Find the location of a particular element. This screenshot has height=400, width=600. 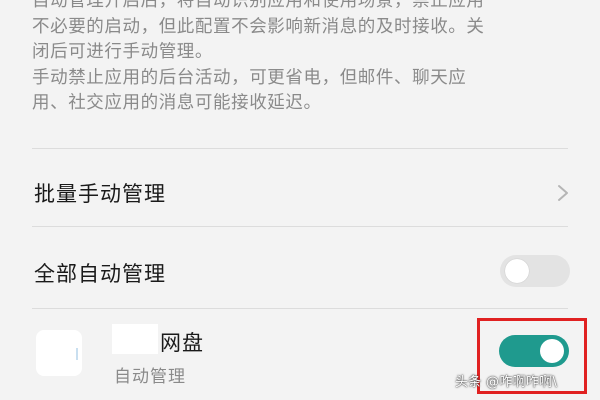

watermark: 头条 @咋啊咋啊\ is located at coordinates (506, 382).